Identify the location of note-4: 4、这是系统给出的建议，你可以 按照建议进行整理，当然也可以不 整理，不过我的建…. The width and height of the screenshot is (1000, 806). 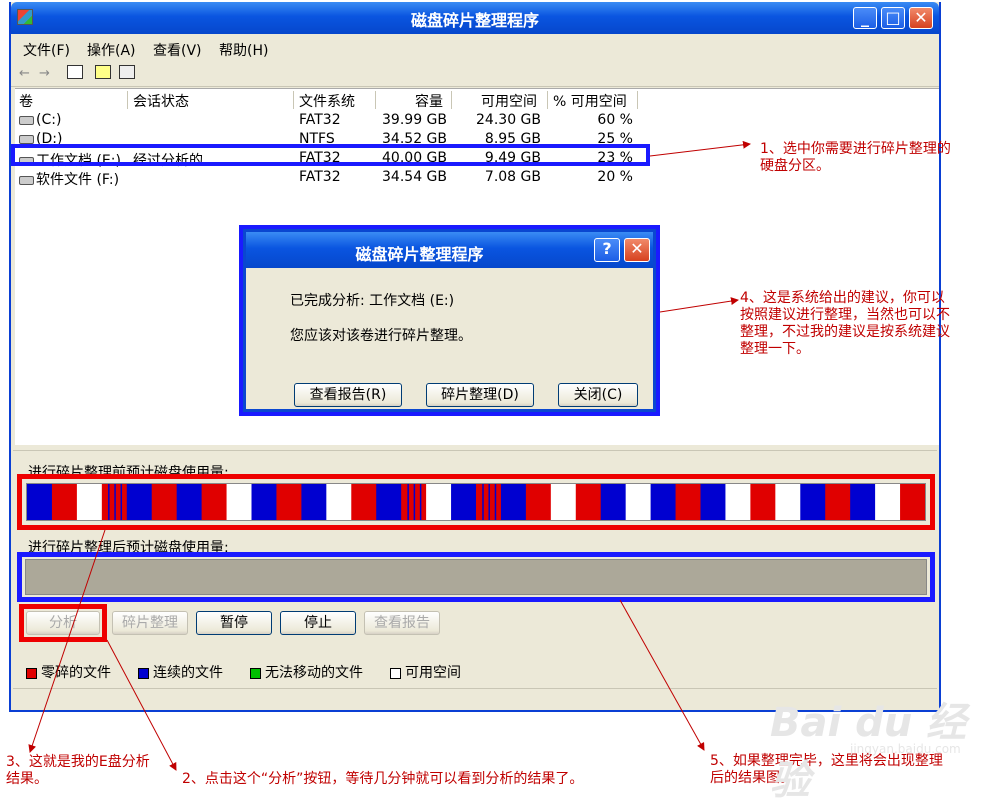
(845, 323).